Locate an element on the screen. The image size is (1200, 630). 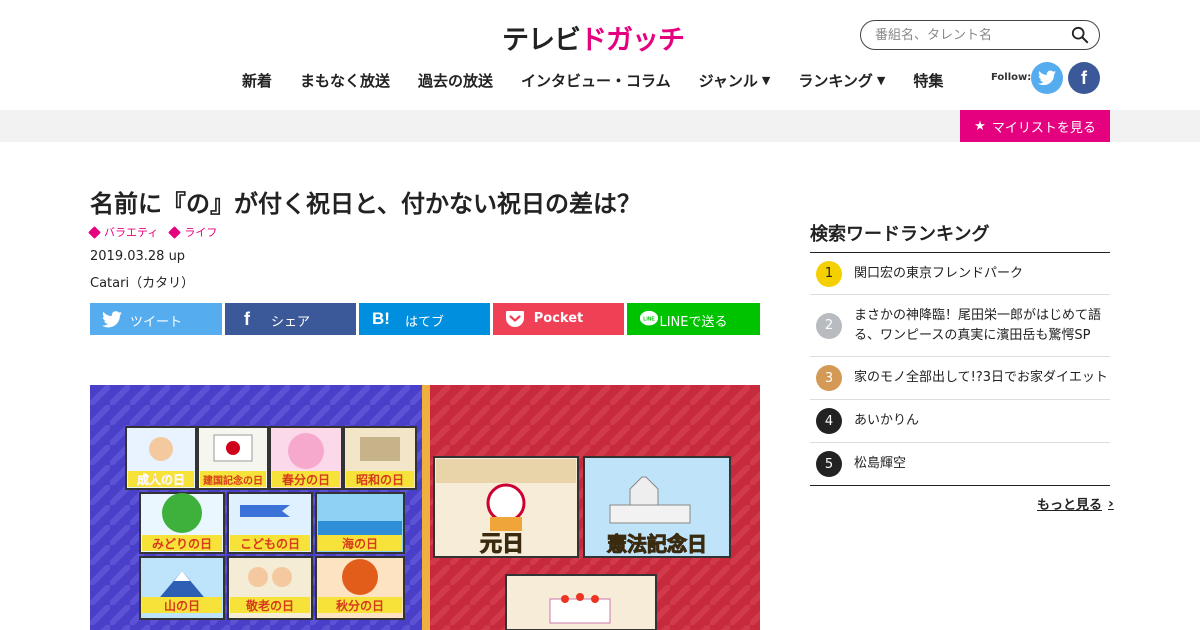
tag-life: ライフ is located at coordinates (193, 232).